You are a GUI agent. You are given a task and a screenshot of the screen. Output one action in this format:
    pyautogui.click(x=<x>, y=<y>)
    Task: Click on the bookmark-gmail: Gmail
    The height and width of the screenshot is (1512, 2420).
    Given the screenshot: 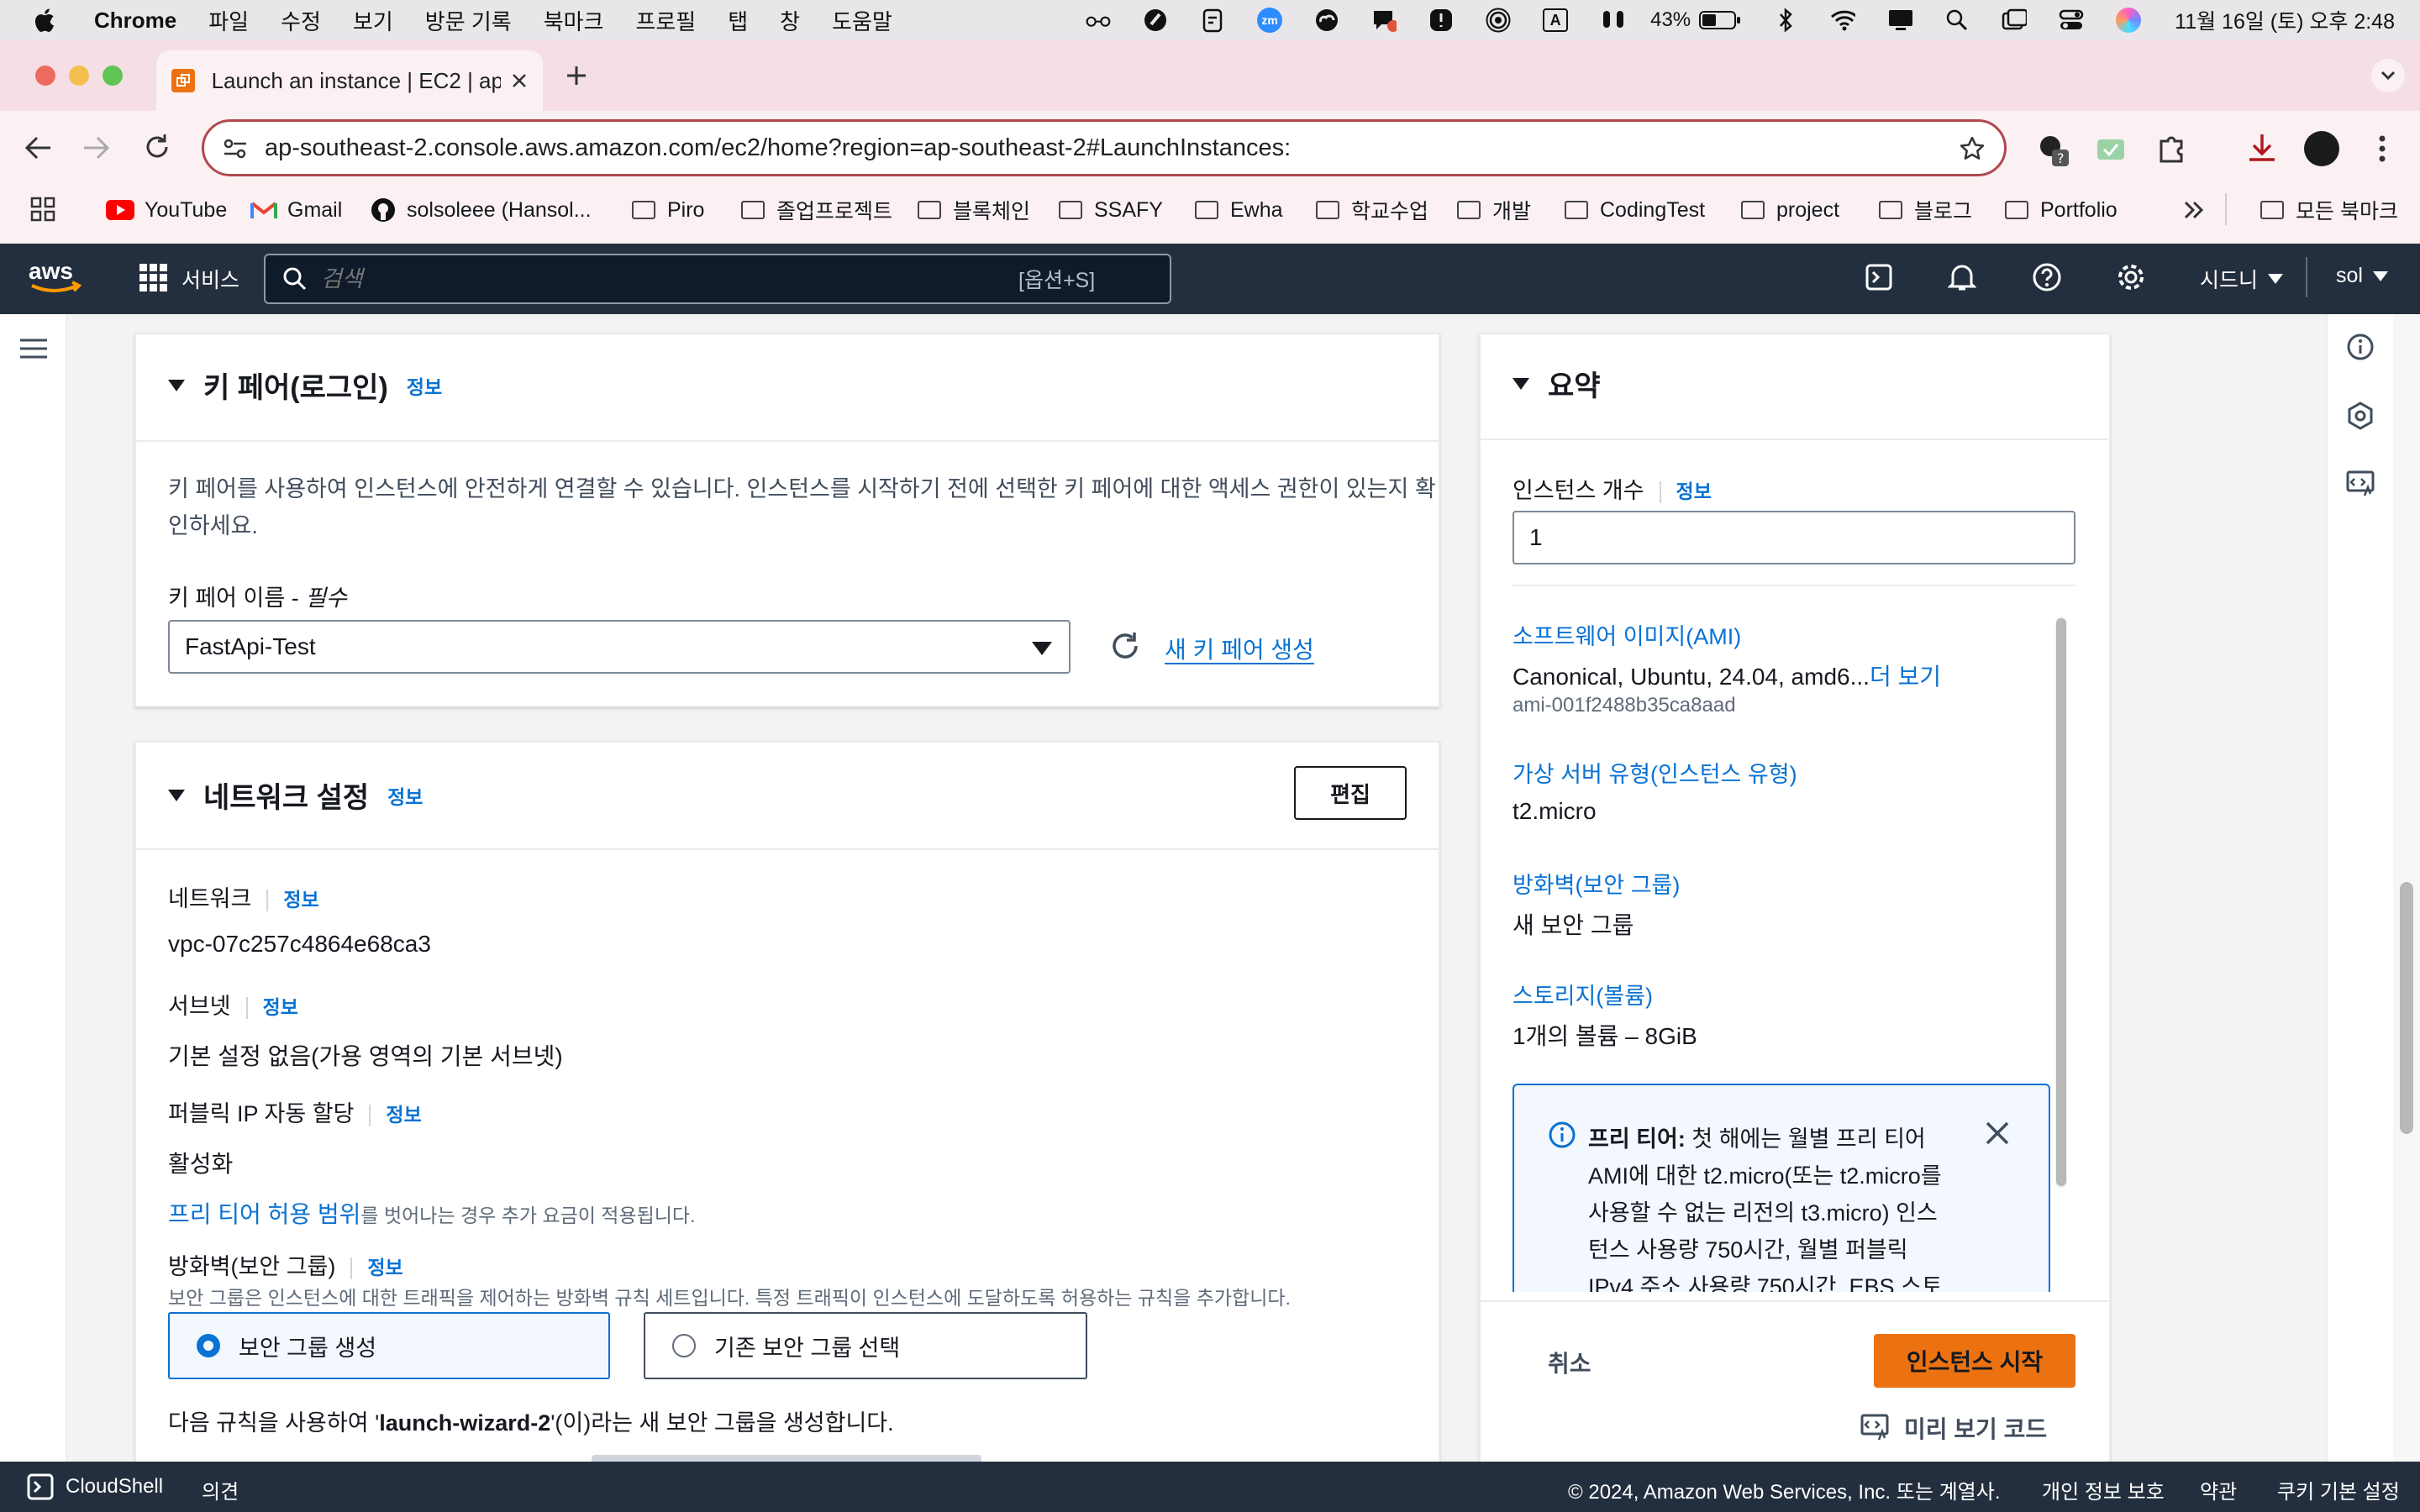 What is the action you would take?
    pyautogui.click(x=296, y=210)
    